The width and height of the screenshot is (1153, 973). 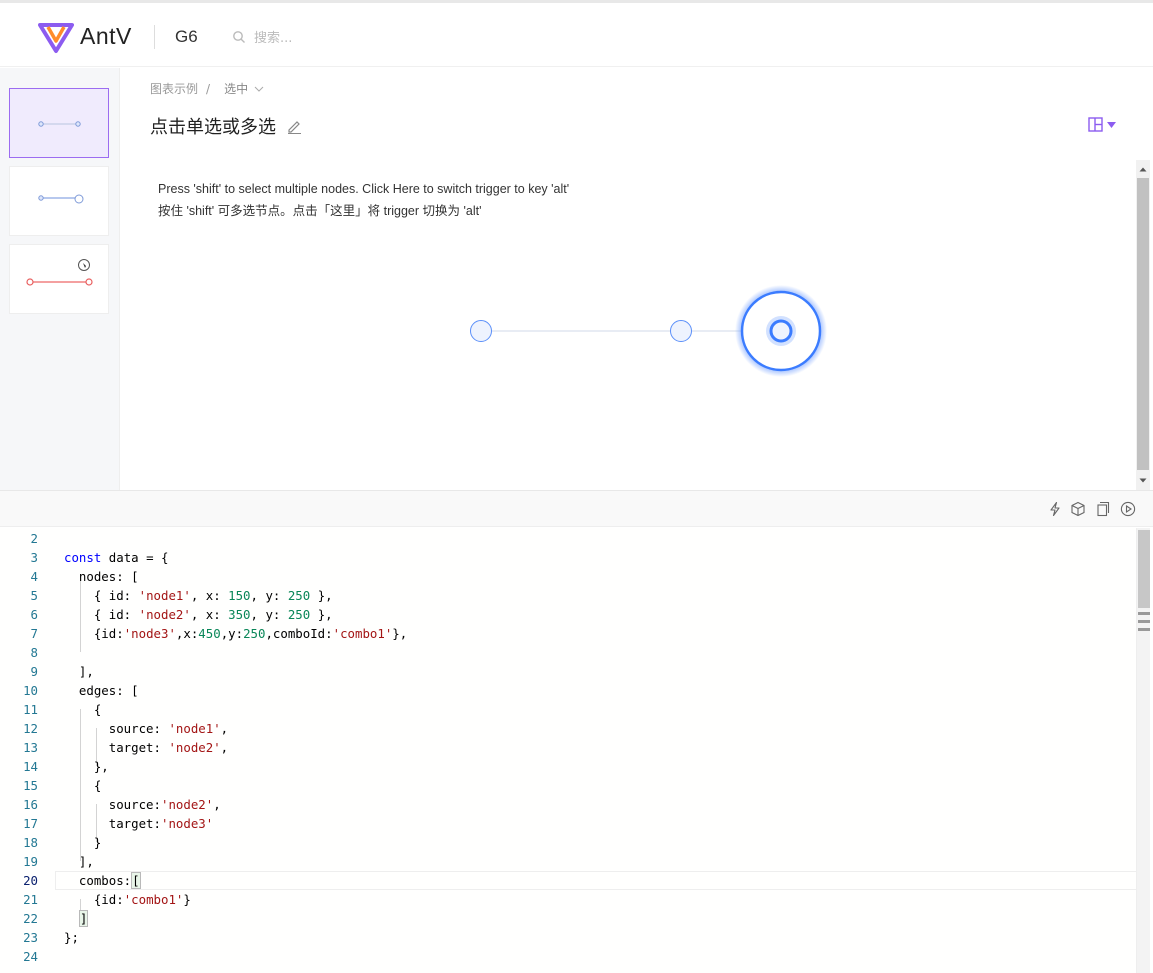 I want to click on canvas-scrollbar, so click(x=1143, y=325).